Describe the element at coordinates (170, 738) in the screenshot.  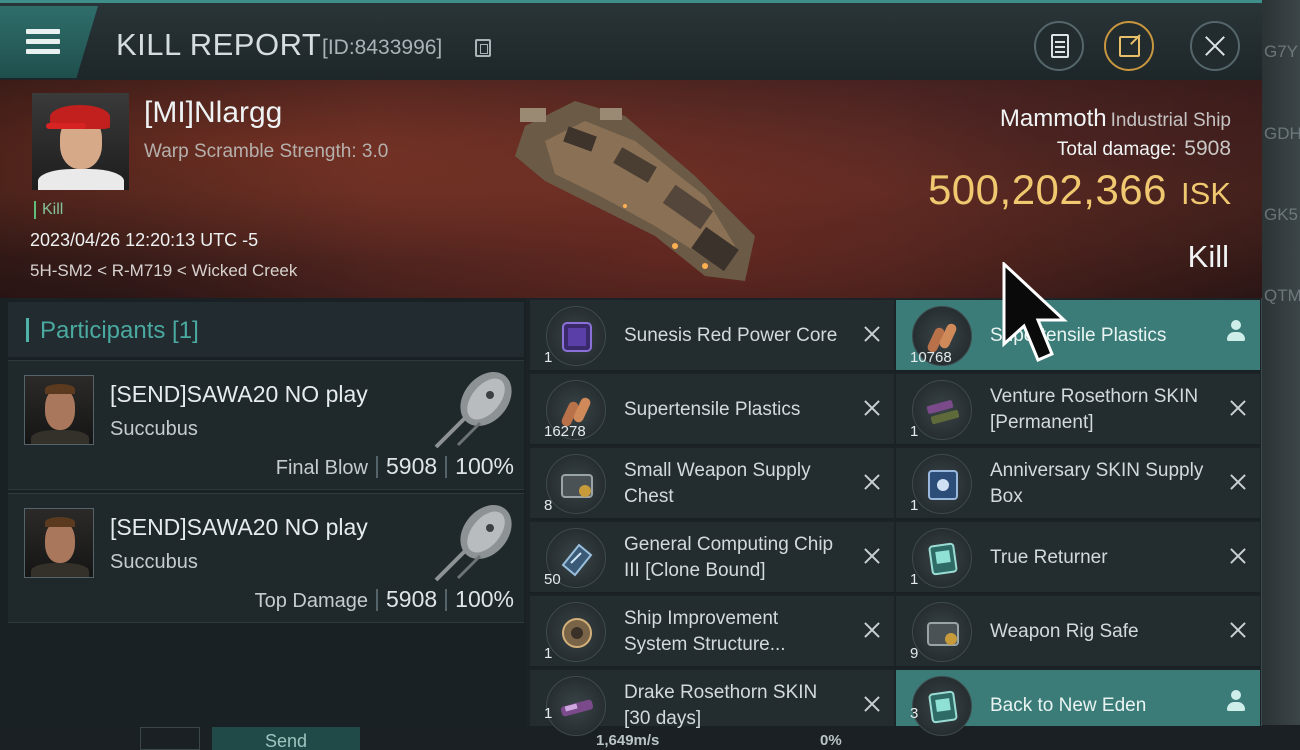
I see `background-chat-menu-button` at that location.